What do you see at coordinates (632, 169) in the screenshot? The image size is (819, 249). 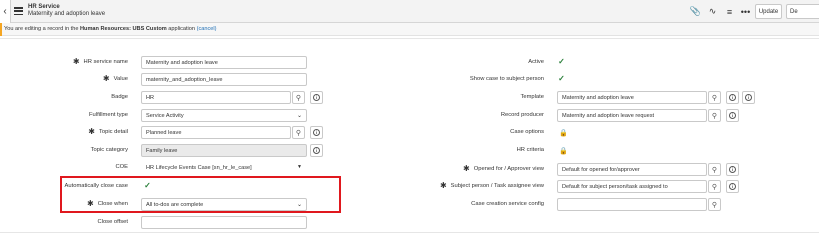 I see `opened-for-view-field: Default for opened for/approver` at bounding box center [632, 169].